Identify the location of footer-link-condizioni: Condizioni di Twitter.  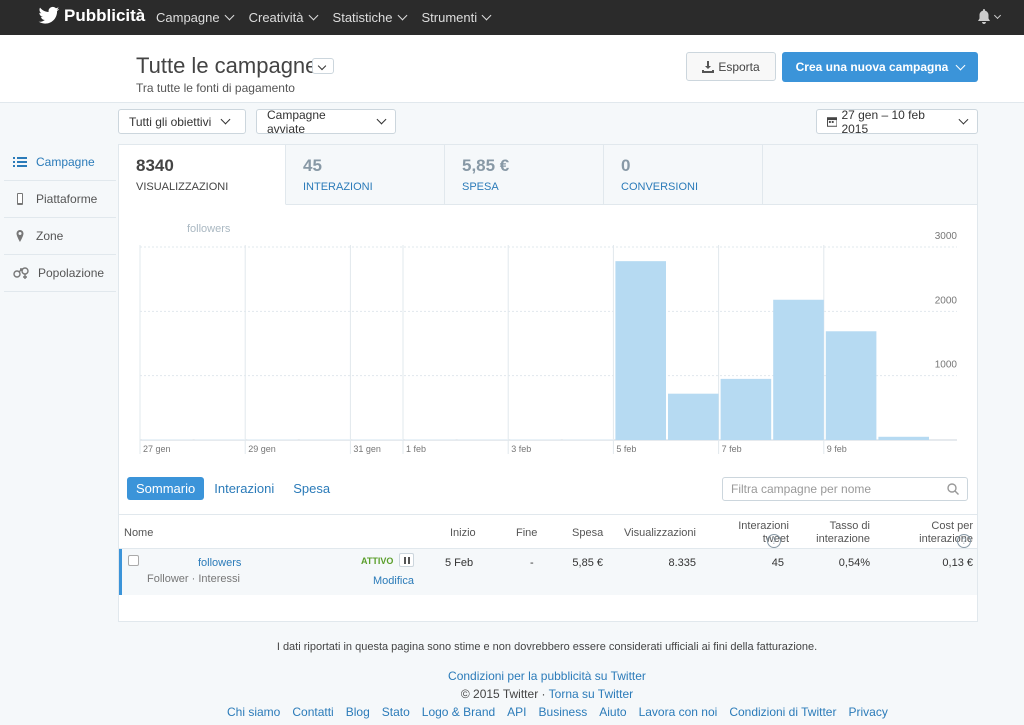
(782, 712).